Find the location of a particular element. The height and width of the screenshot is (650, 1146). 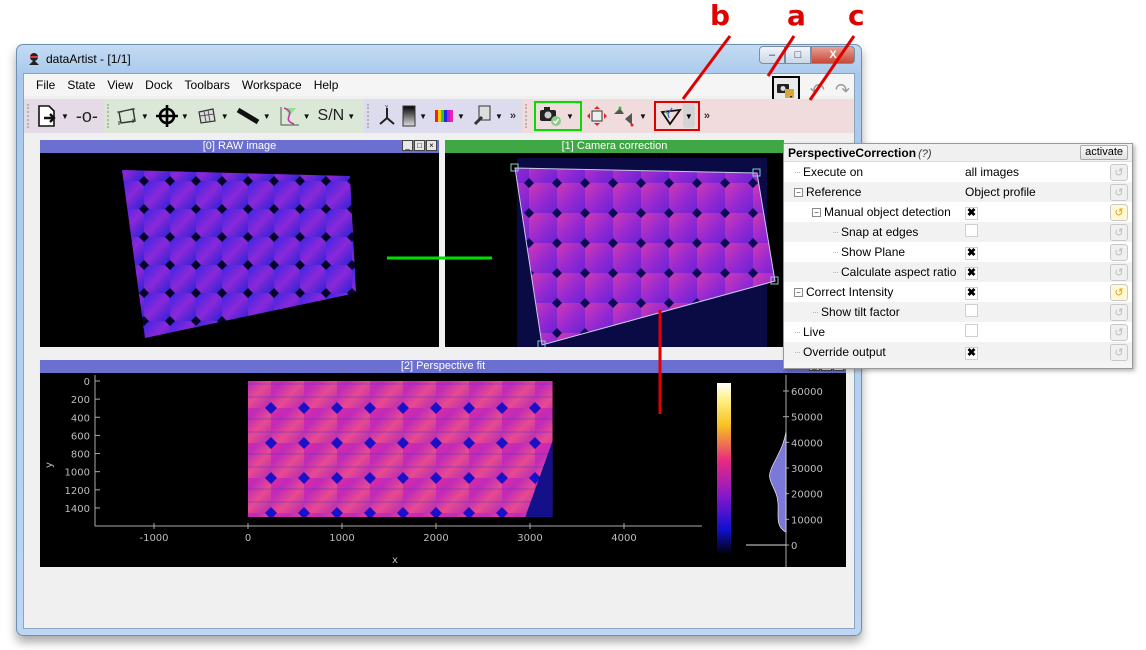

x-tick-label: 0 is located at coordinates (248, 538).